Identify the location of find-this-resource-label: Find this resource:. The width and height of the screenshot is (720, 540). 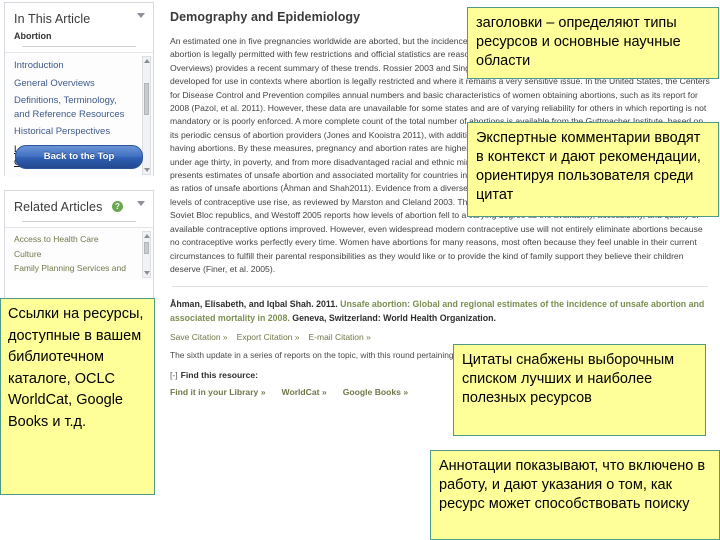
(219, 374).